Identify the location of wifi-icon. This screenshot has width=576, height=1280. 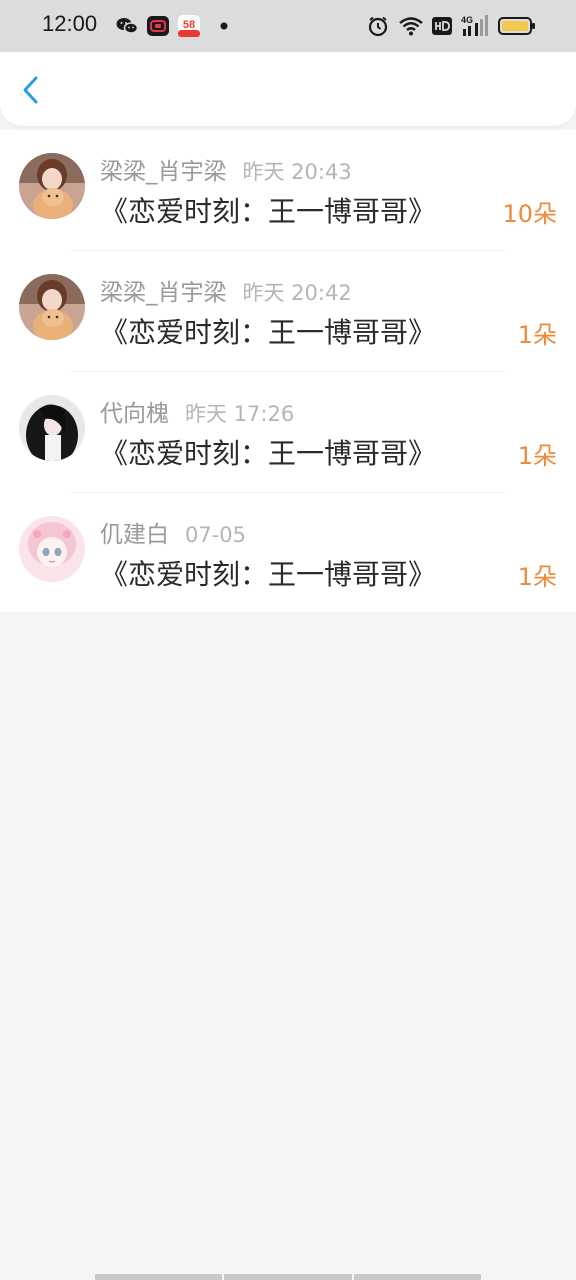
(411, 26).